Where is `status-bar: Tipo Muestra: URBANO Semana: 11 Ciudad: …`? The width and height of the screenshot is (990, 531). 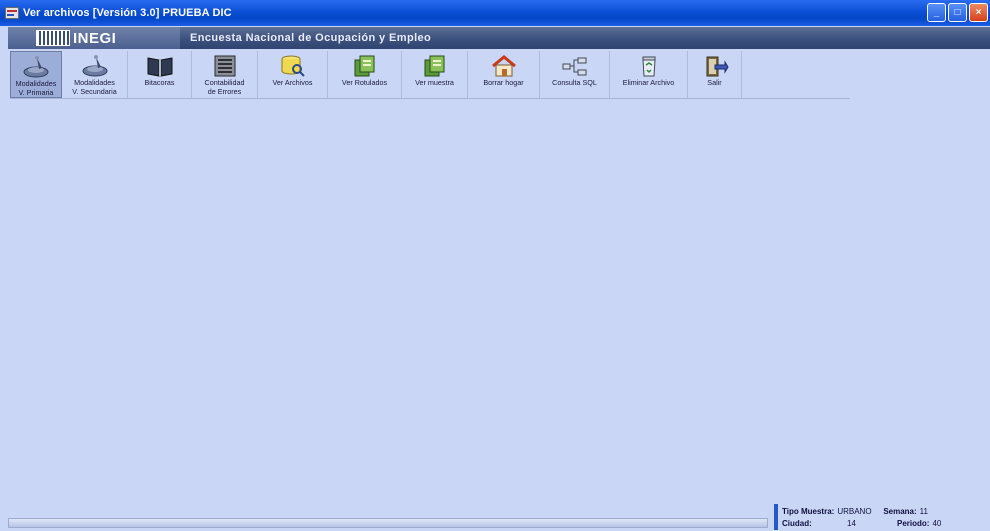 status-bar: Tipo Muestra: URBANO Semana: 11 Ciudad: … is located at coordinates (495, 517).